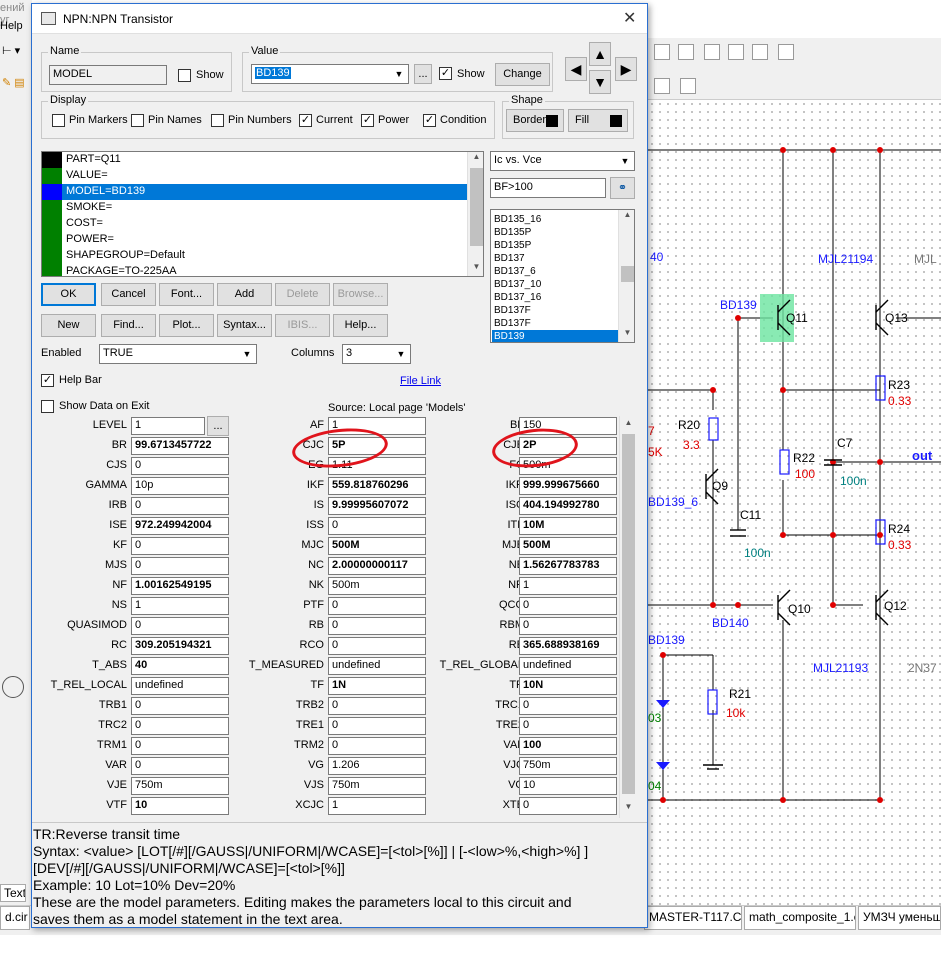 Image resolution: width=941 pixels, height=977 pixels. What do you see at coordinates (399, 74) in the screenshot?
I see `chevron-down-icon: ▼` at bounding box center [399, 74].